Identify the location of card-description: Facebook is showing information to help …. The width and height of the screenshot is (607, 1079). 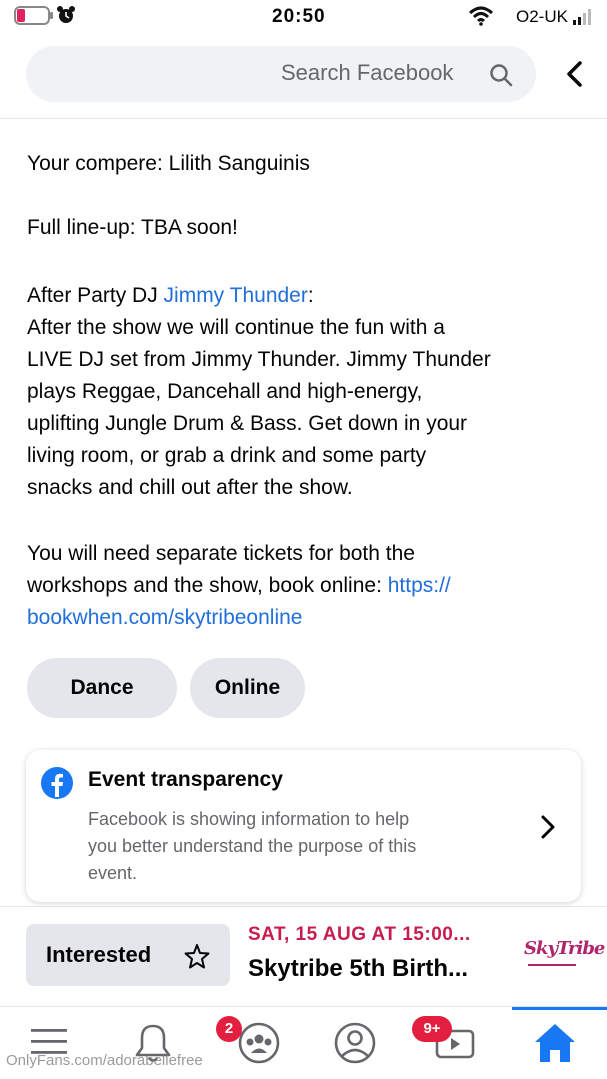
(252, 846).